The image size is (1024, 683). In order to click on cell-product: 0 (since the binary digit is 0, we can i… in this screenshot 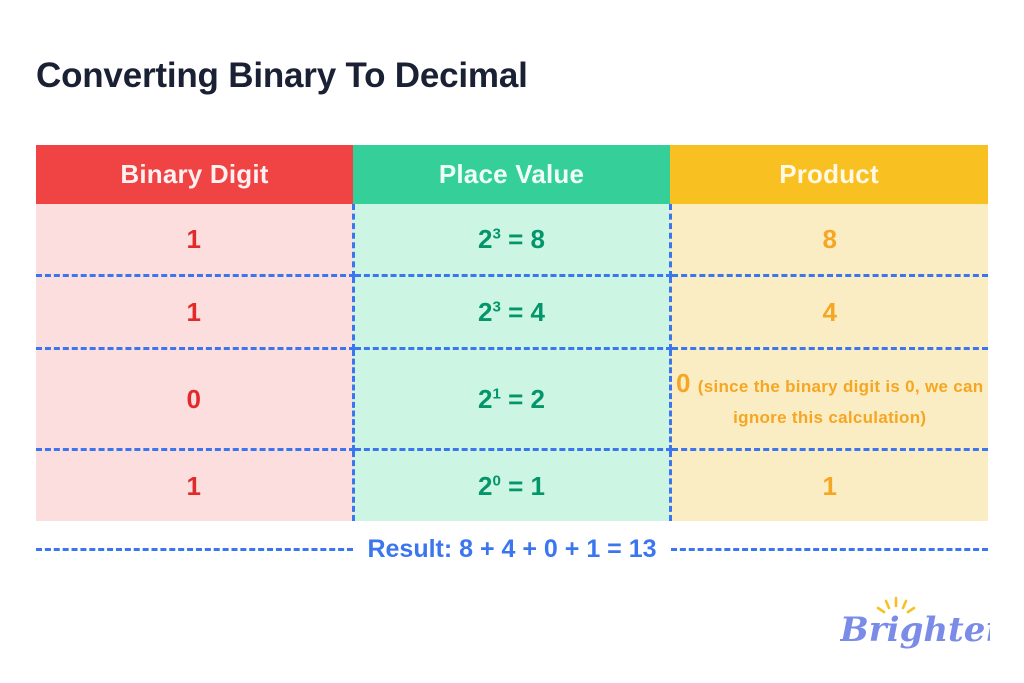, I will do `click(829, 399)`.